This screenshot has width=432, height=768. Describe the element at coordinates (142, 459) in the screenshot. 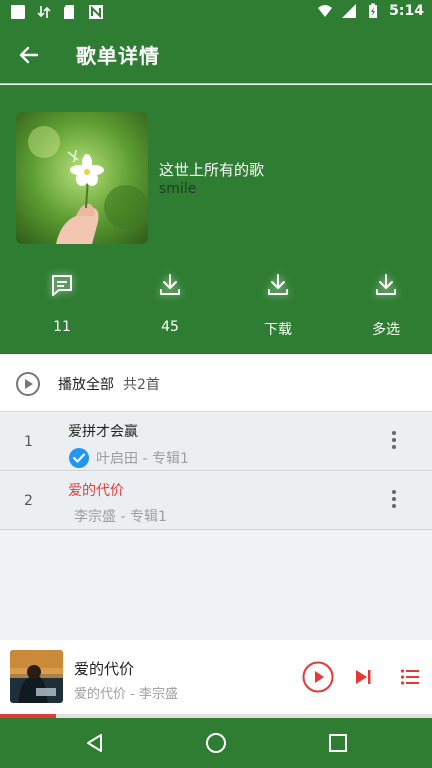

I see `song-artist-album: 叶启田 - 专辑1` at that location.